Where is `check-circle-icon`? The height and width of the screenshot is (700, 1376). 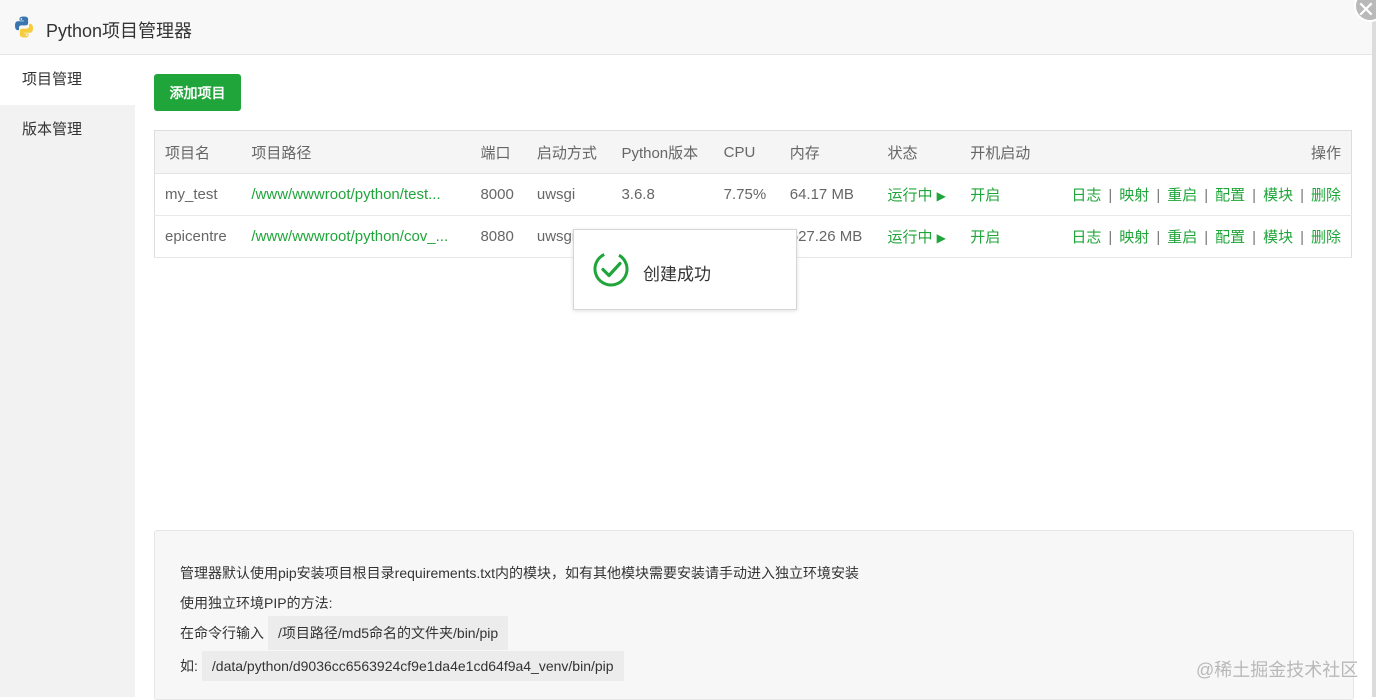
check-circle-icon is located at coordinates (611, 269).